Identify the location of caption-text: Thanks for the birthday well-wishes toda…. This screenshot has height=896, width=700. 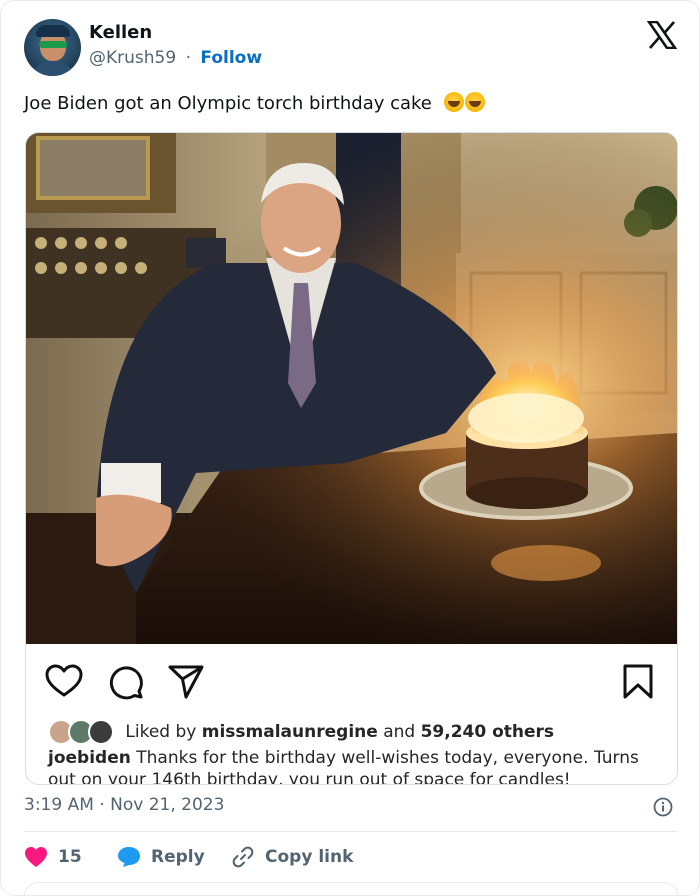
(343, 766).